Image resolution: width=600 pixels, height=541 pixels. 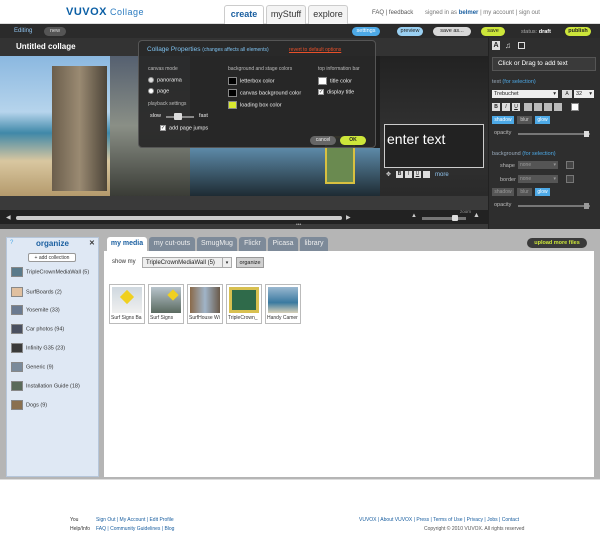 I want to click on footer-help-links: FAQ | Community Guidelines | Blog, so click(x=135, y=529).